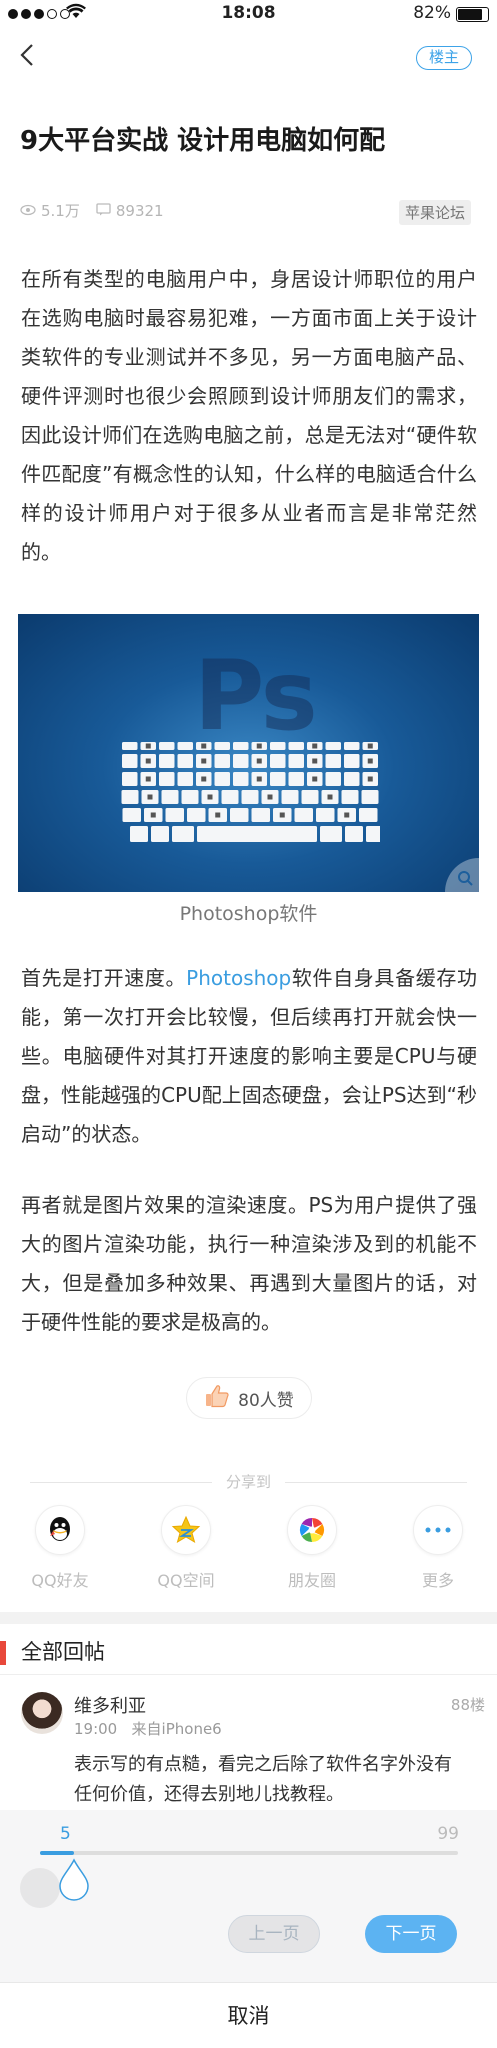 The image size is (497, 2048). Describe the element at coordinates (462, 875) in the screenshot. I see `zoom-magnifier-icon` at that location.